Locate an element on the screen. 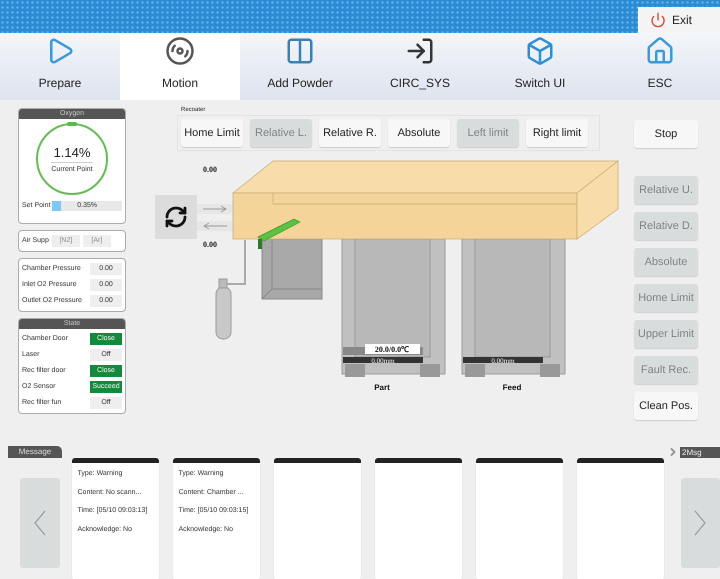  action-button: Absolute is located at coordinates (419, 133).